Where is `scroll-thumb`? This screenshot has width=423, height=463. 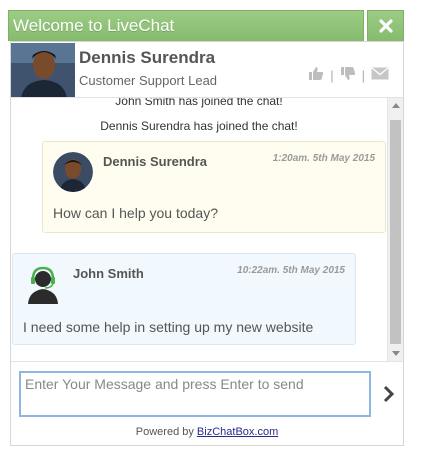
scroll-thumb is located at coordinates (395, 232).